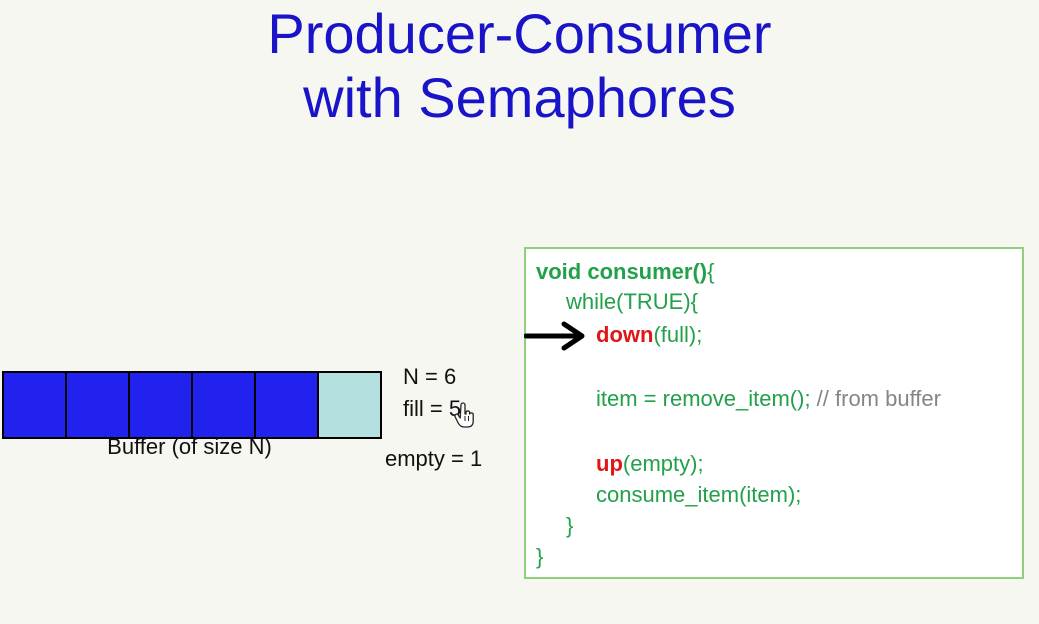  What do you see at coordinates (432, 408) in the screenshot?
I see `fill-value: fill = 5` at bounding box center [432, 408].